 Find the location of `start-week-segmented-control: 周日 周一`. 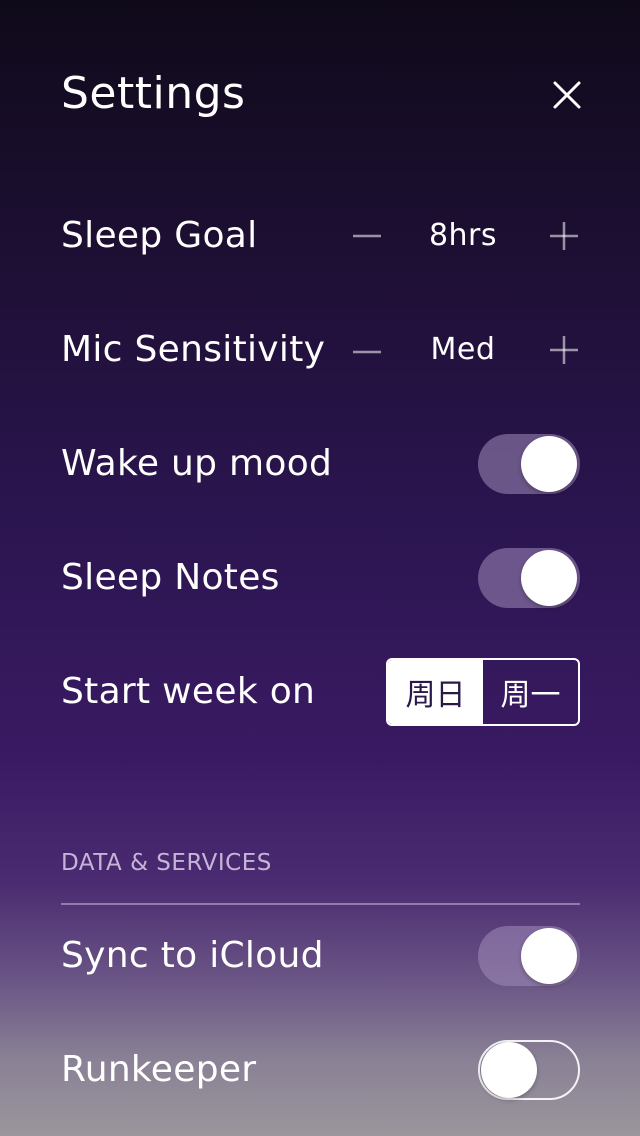

start-week-segmented-control: 周日 周一 is located at coordinates (483, 692).